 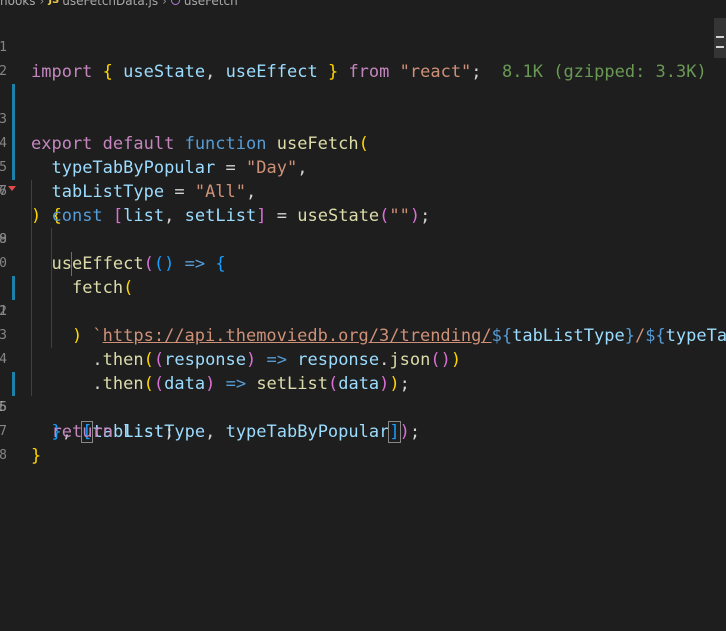 I want to click on code-line: 4 typeTabByPopular = "Day",, so click(x=363, y=131).